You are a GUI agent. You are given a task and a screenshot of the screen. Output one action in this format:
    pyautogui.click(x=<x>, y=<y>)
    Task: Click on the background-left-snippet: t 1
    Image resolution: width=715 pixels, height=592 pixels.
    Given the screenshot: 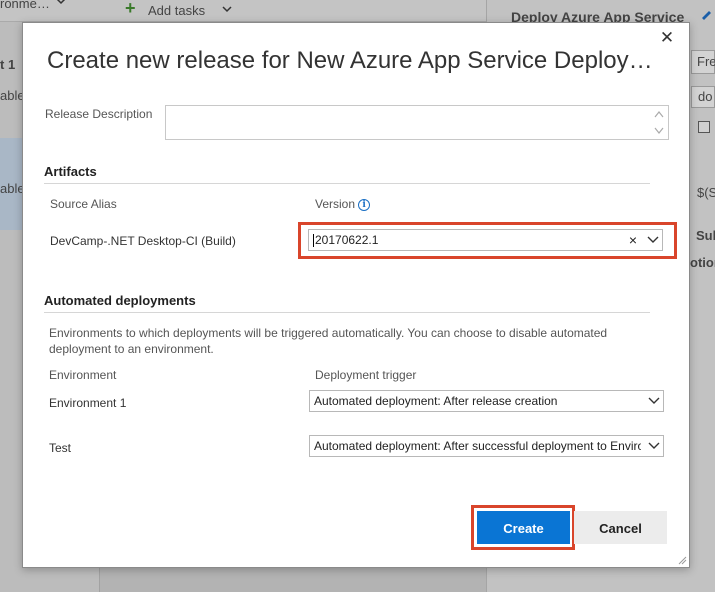 What is the action you would take?
    pyautogui.click(x=8, y=64)
    